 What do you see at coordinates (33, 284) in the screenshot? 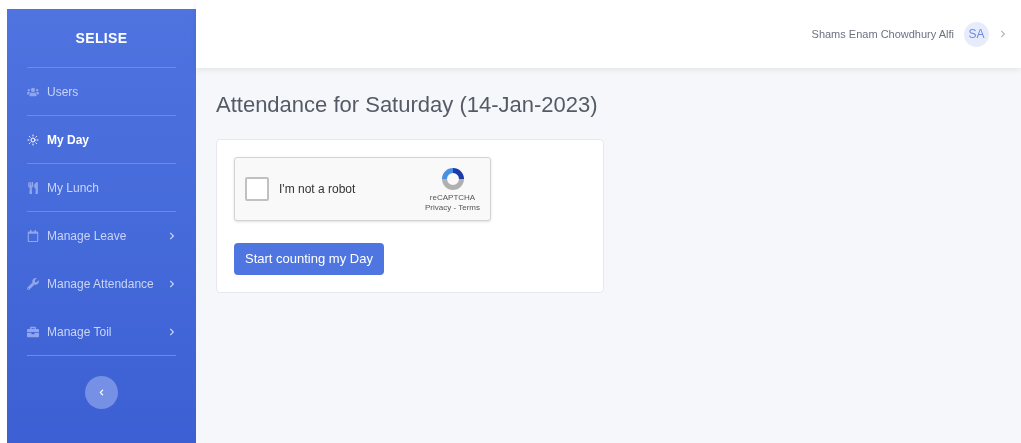
I see `wrench-icon` at bounding box center [33, 284].